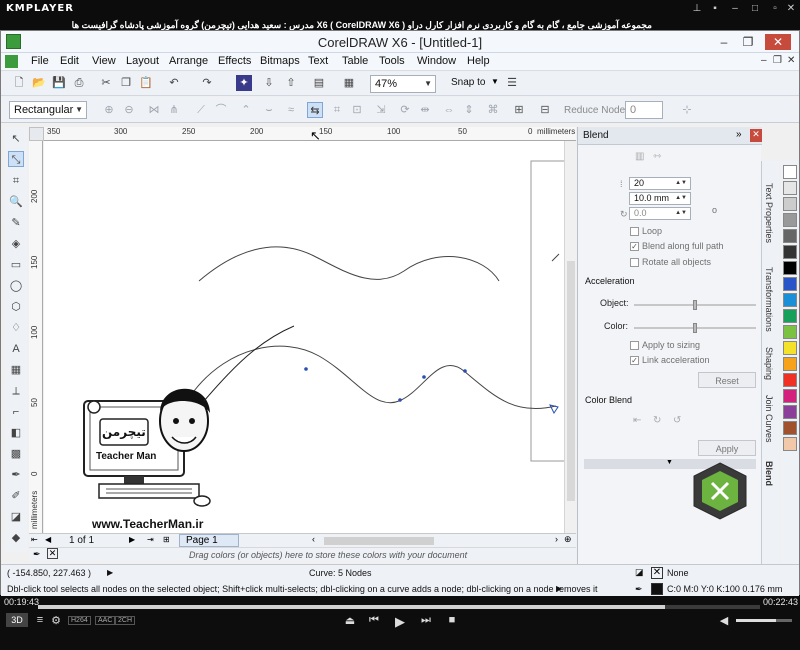 This screenshot has width=800, height=650. I want to click on fill-tool-icon: ◪, so click(16, 517).